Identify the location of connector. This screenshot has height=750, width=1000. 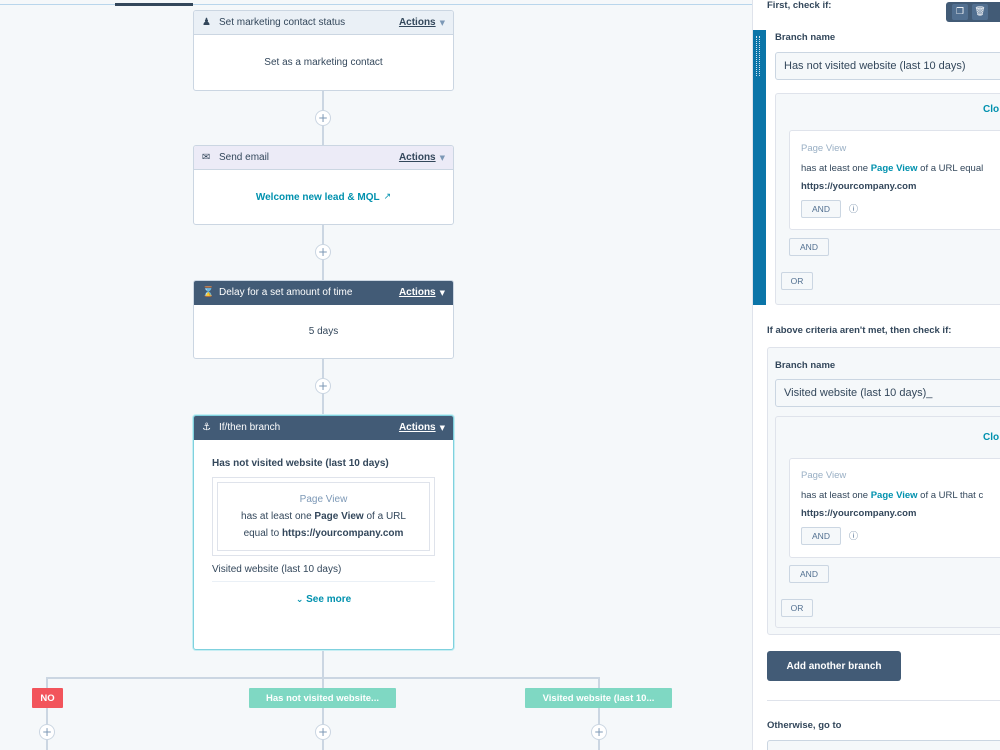
(323, 664).